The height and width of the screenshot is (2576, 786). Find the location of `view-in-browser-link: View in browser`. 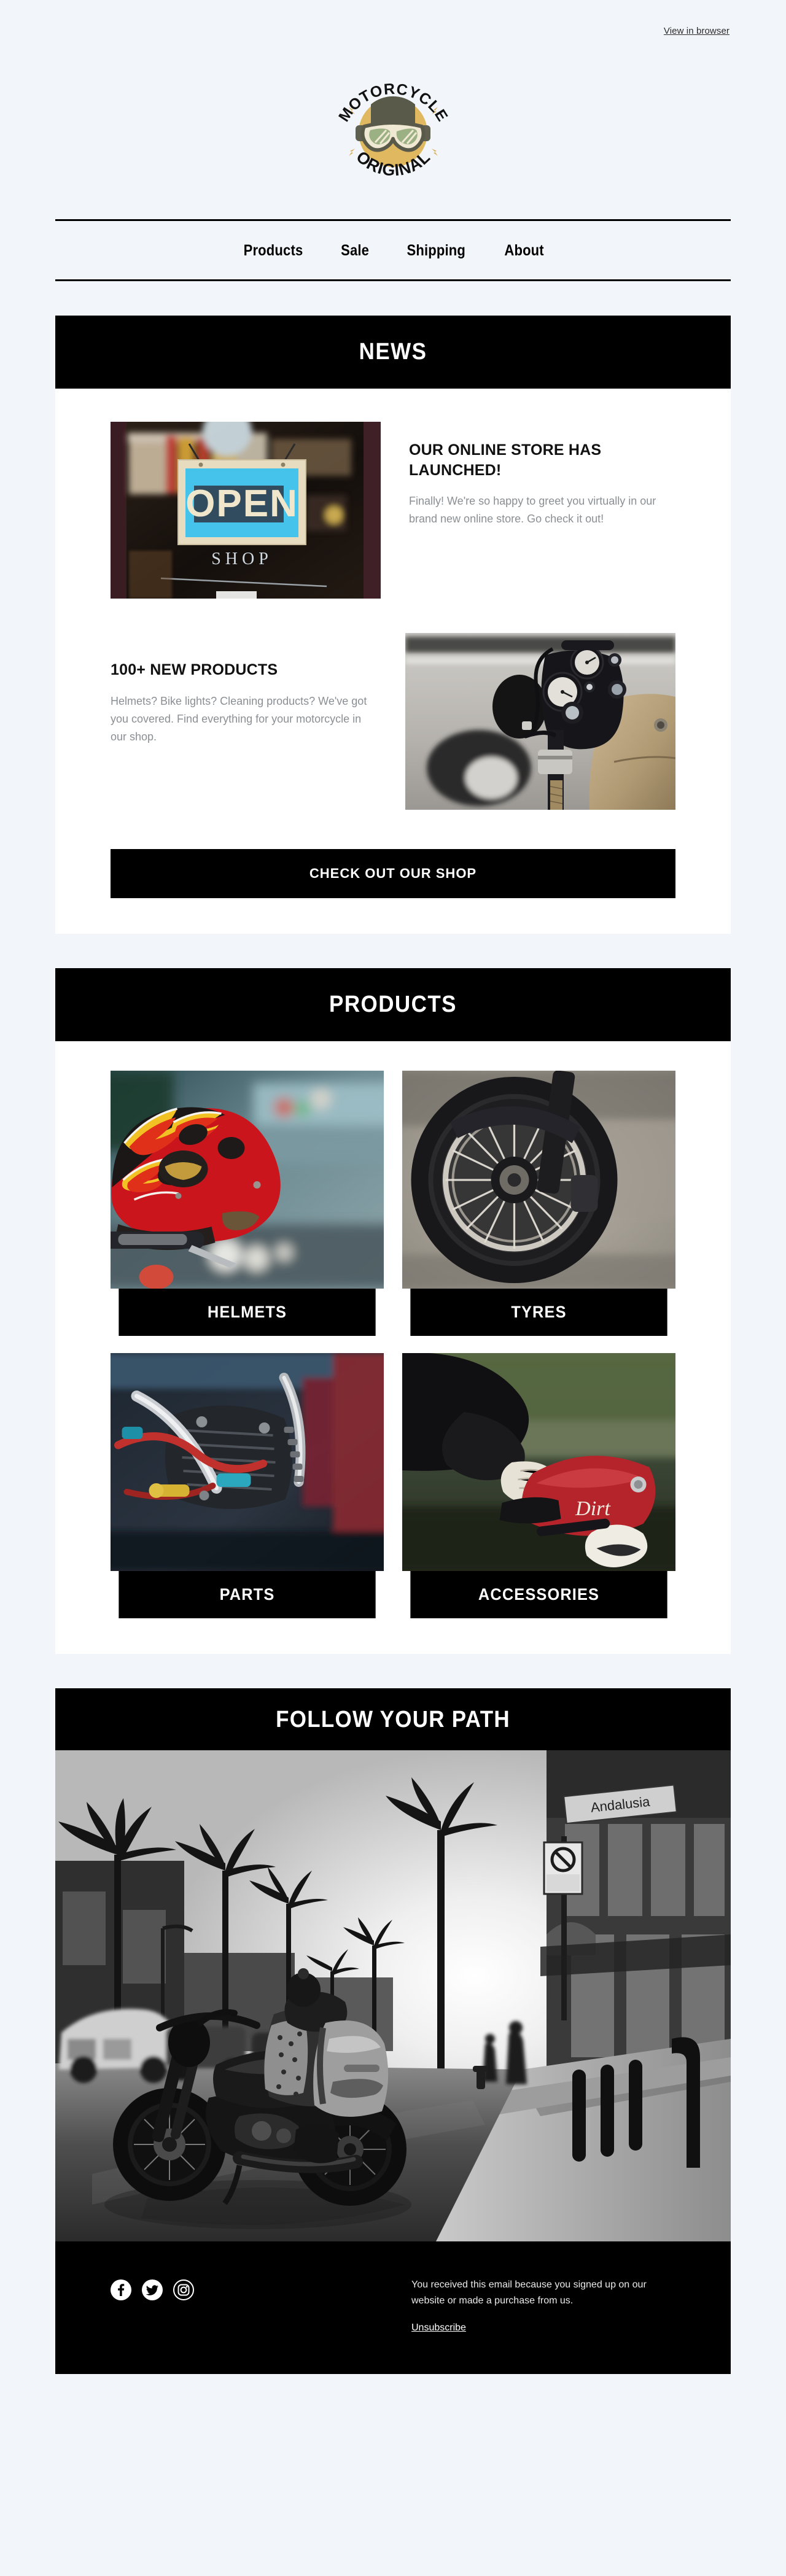

view-in-browser-link: View in browser is located at coordinates (697, 31).